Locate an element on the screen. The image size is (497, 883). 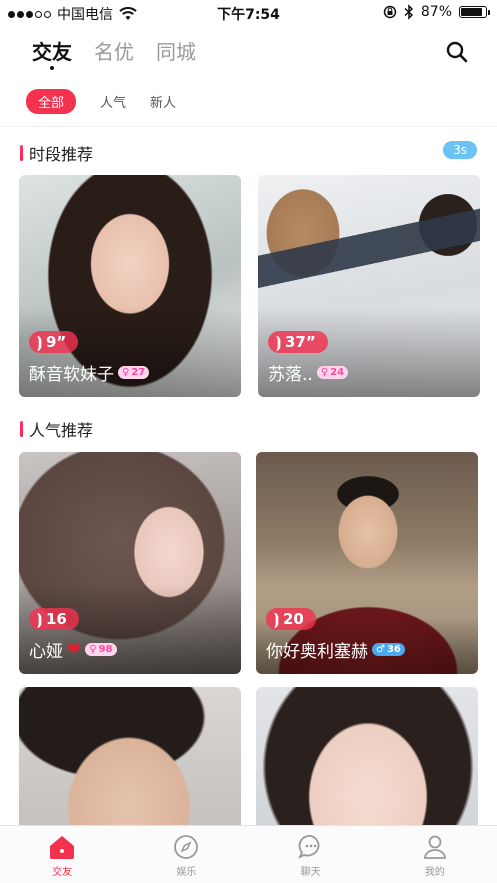
profile-icon is located at coordinates (434, 847).